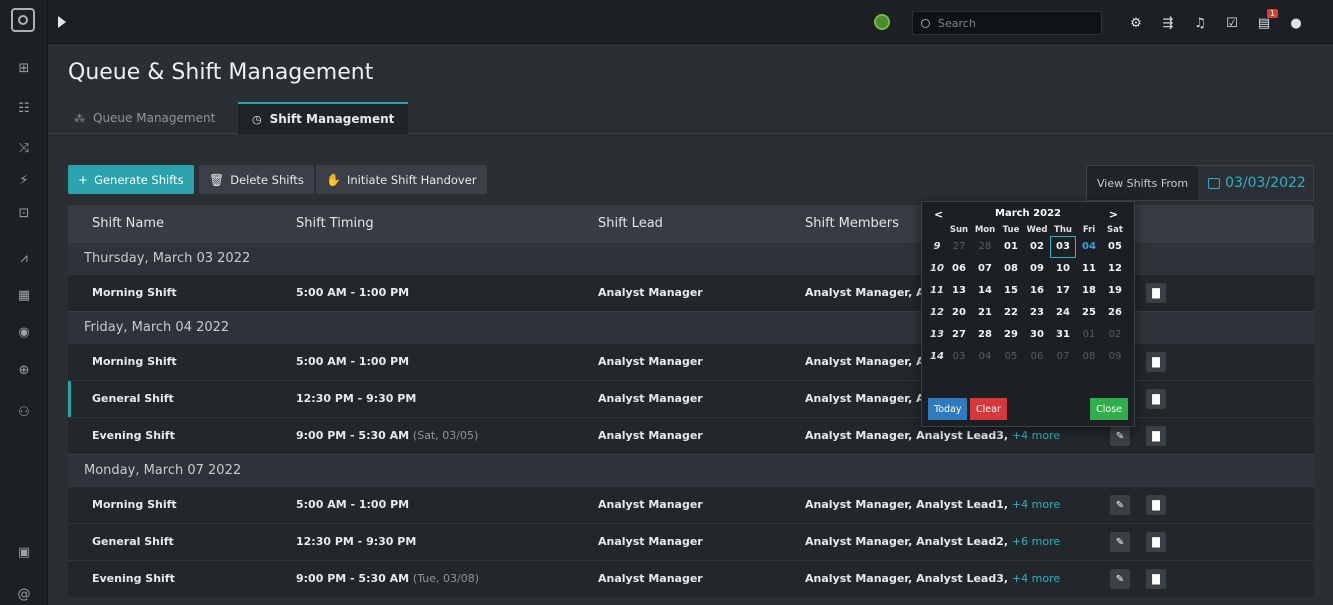 The image size is (1333, 605). What do you see at coordinates (24, 108) in the screenshot?
I see `team-icon: ☷` at bounding box center [24, 108].